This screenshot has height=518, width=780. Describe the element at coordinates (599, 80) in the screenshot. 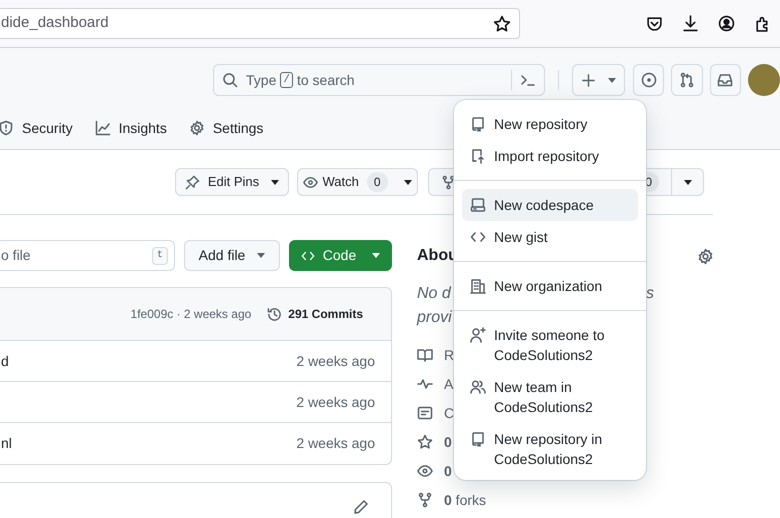

I see `create-new-button` at that location.